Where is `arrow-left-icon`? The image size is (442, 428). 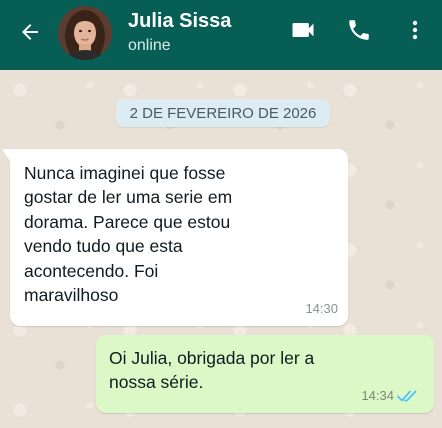 arrow-left-icon is located at coordinates (30, 34).